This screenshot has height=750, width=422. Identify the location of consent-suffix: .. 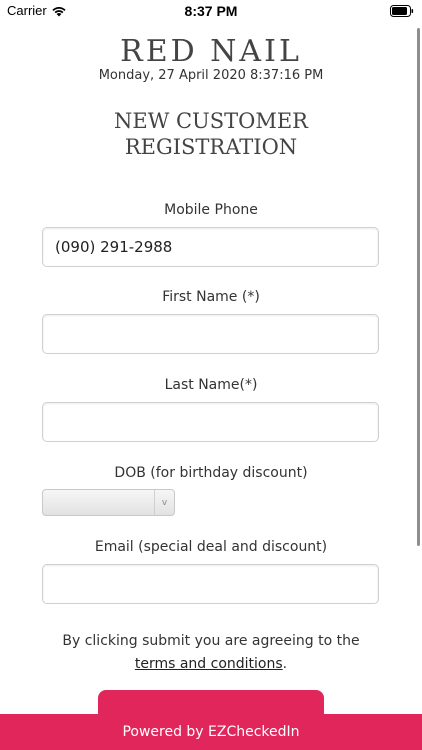
(285, 664).